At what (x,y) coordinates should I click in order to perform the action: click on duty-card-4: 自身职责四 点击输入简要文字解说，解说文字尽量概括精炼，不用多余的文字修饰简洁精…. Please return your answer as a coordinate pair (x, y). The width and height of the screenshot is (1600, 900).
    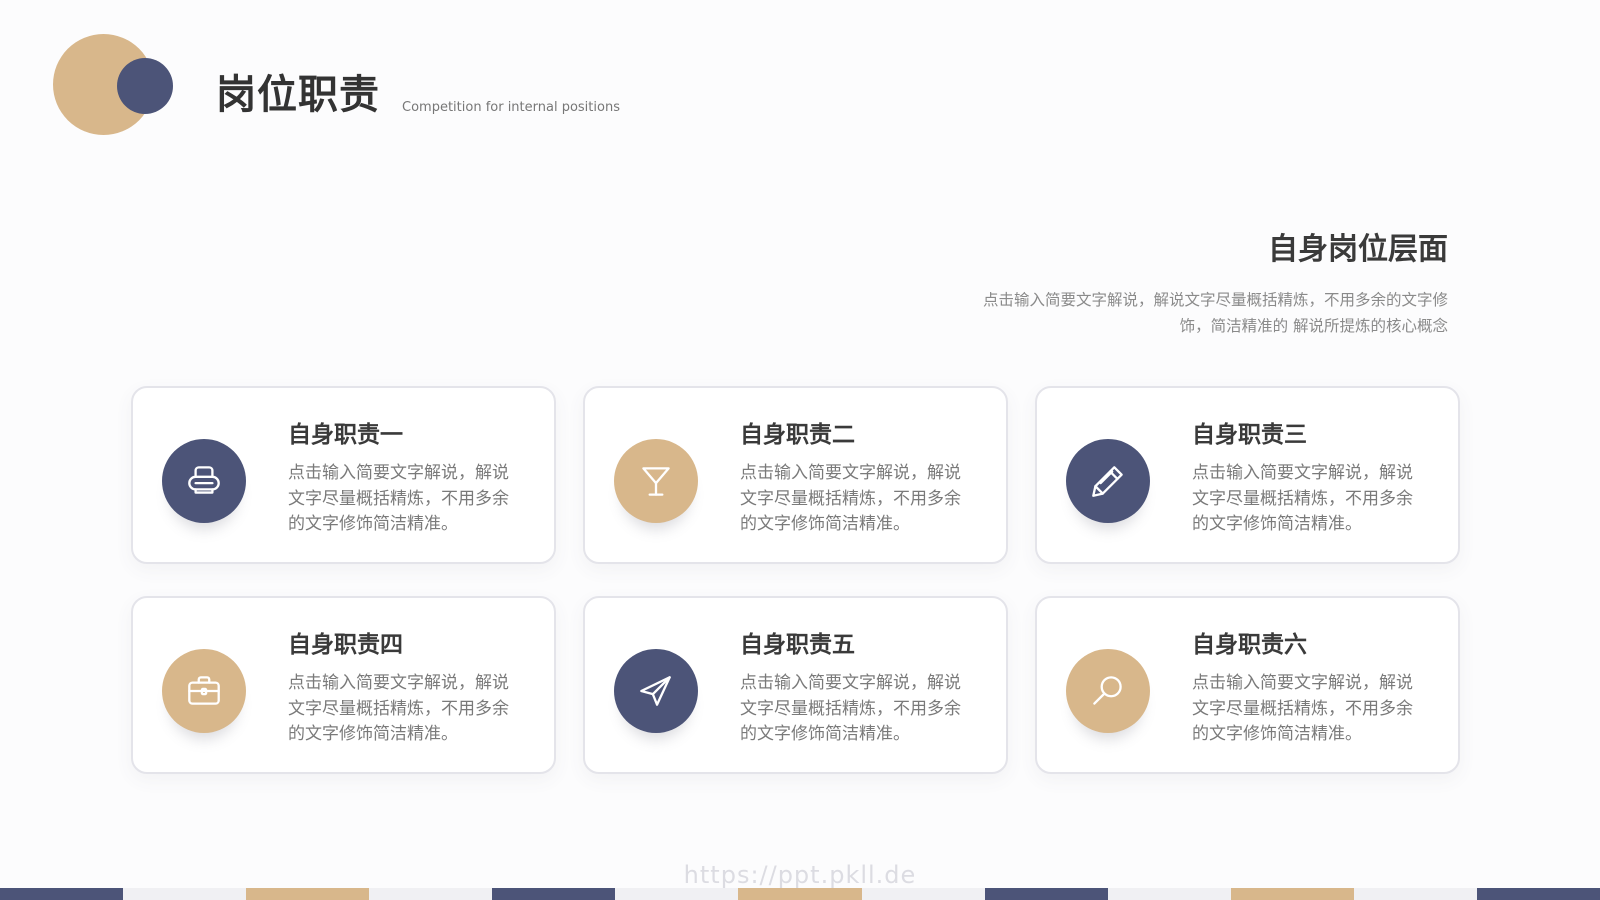
    Looking at the image, I should click on (343, 685).